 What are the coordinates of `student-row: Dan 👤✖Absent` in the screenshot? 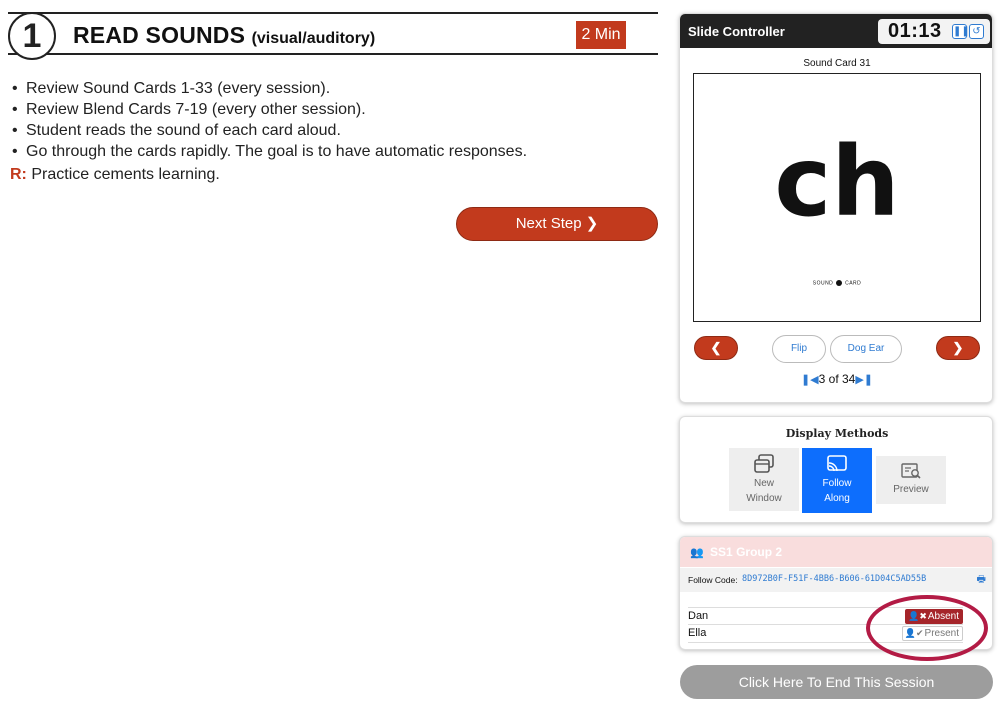 It's located at (825, 616).